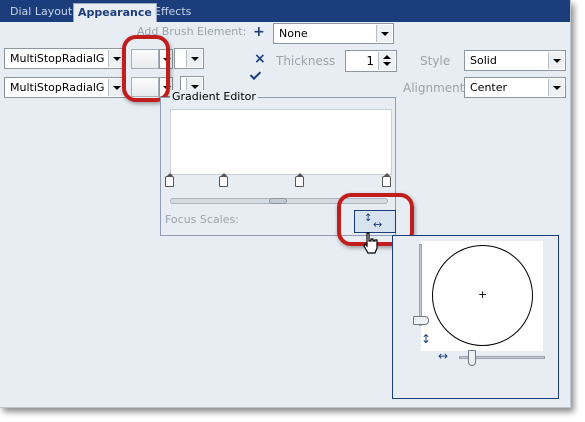  What do you see at coordinates (420, 285) in the screenshot?
I see `vertical-focus-track` at bounding box center [420, 285].